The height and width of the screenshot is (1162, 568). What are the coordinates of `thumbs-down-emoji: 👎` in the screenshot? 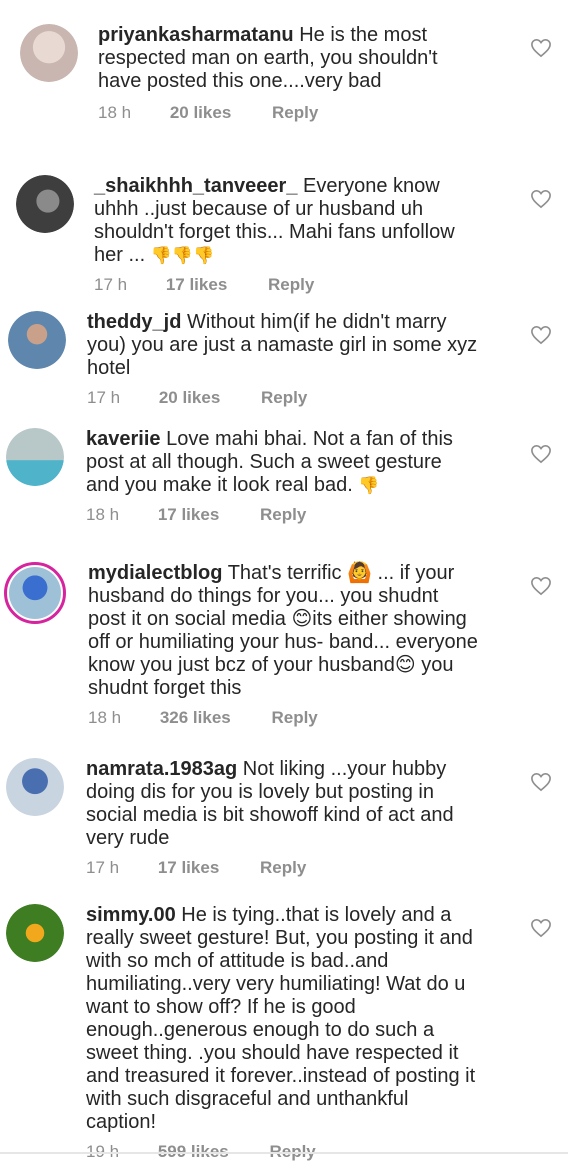 It's located at (369, 485).